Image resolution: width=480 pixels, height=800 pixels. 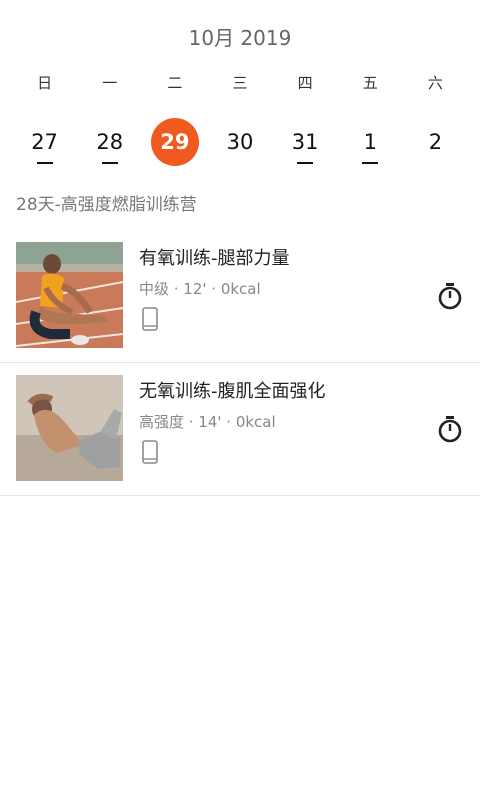 I want to click on date-cell: 28, so click(x=109, y=146).